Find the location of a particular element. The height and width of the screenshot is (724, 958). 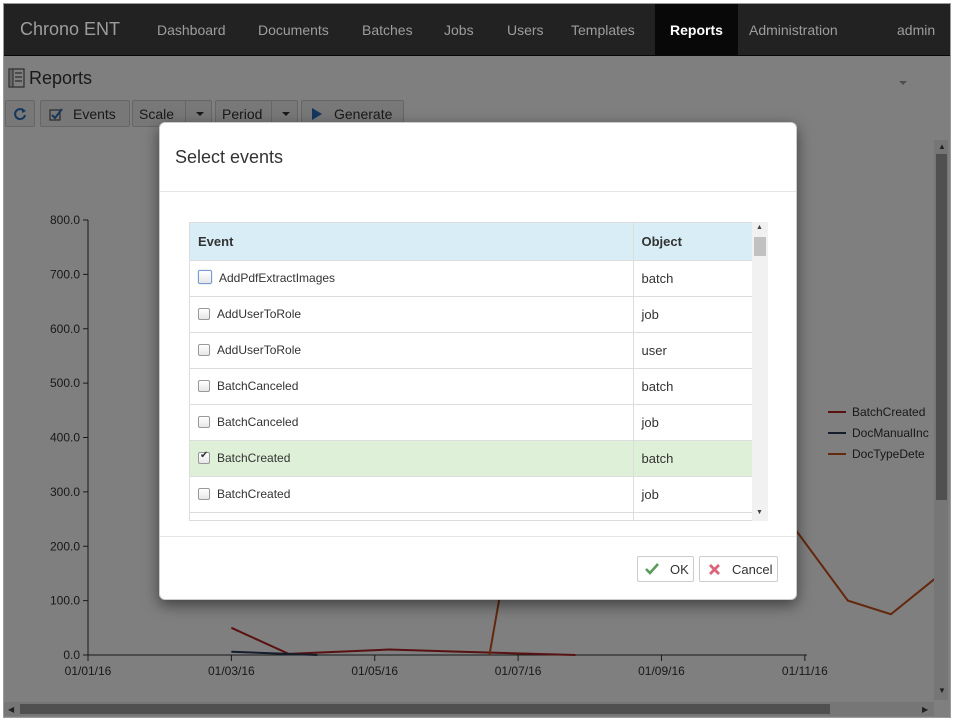

event-name: AddPdfExtractImages is located at coordinates (277, 277).